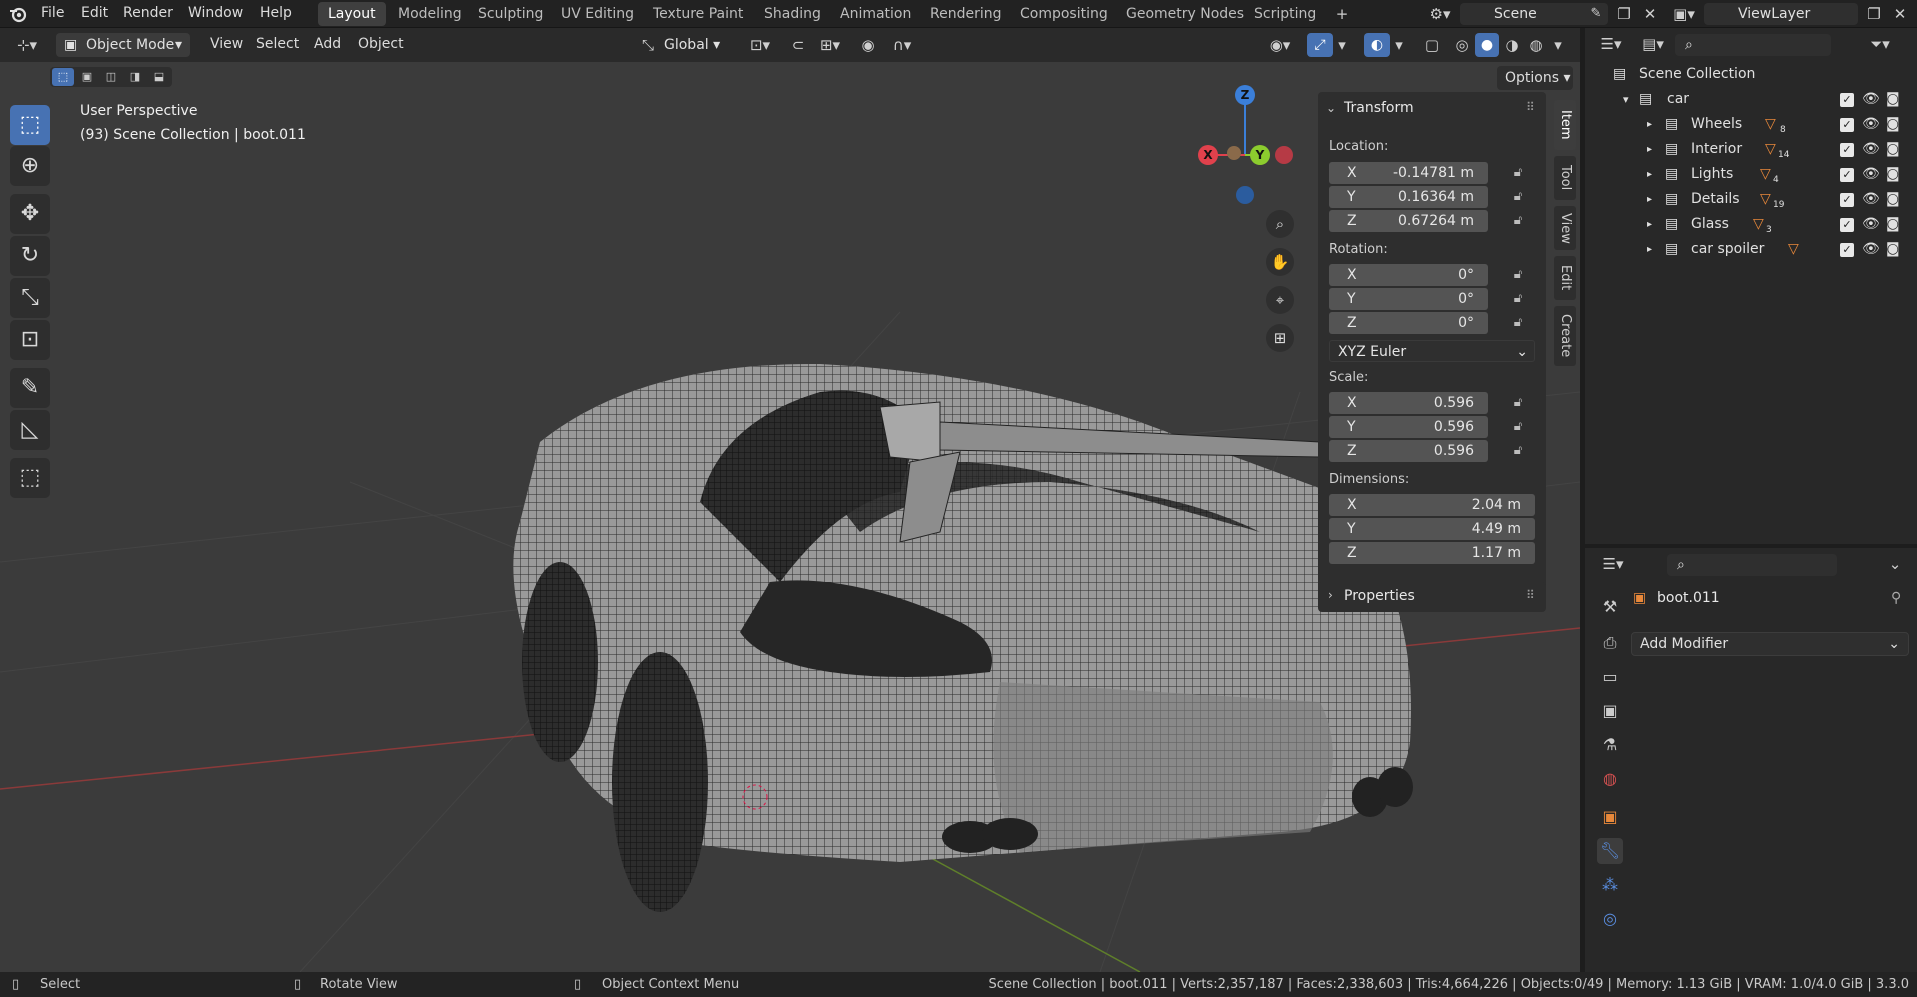 The height and width of the screenshot is (997, 1917). What do you see at coordinates (30, 166) in the screenshot?
I see `cursor-tool-icon: ⊕` at bounding box center [30, 166].